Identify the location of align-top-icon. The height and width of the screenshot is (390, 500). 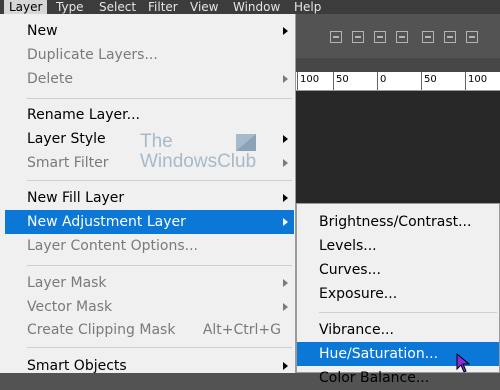
(336, 37).